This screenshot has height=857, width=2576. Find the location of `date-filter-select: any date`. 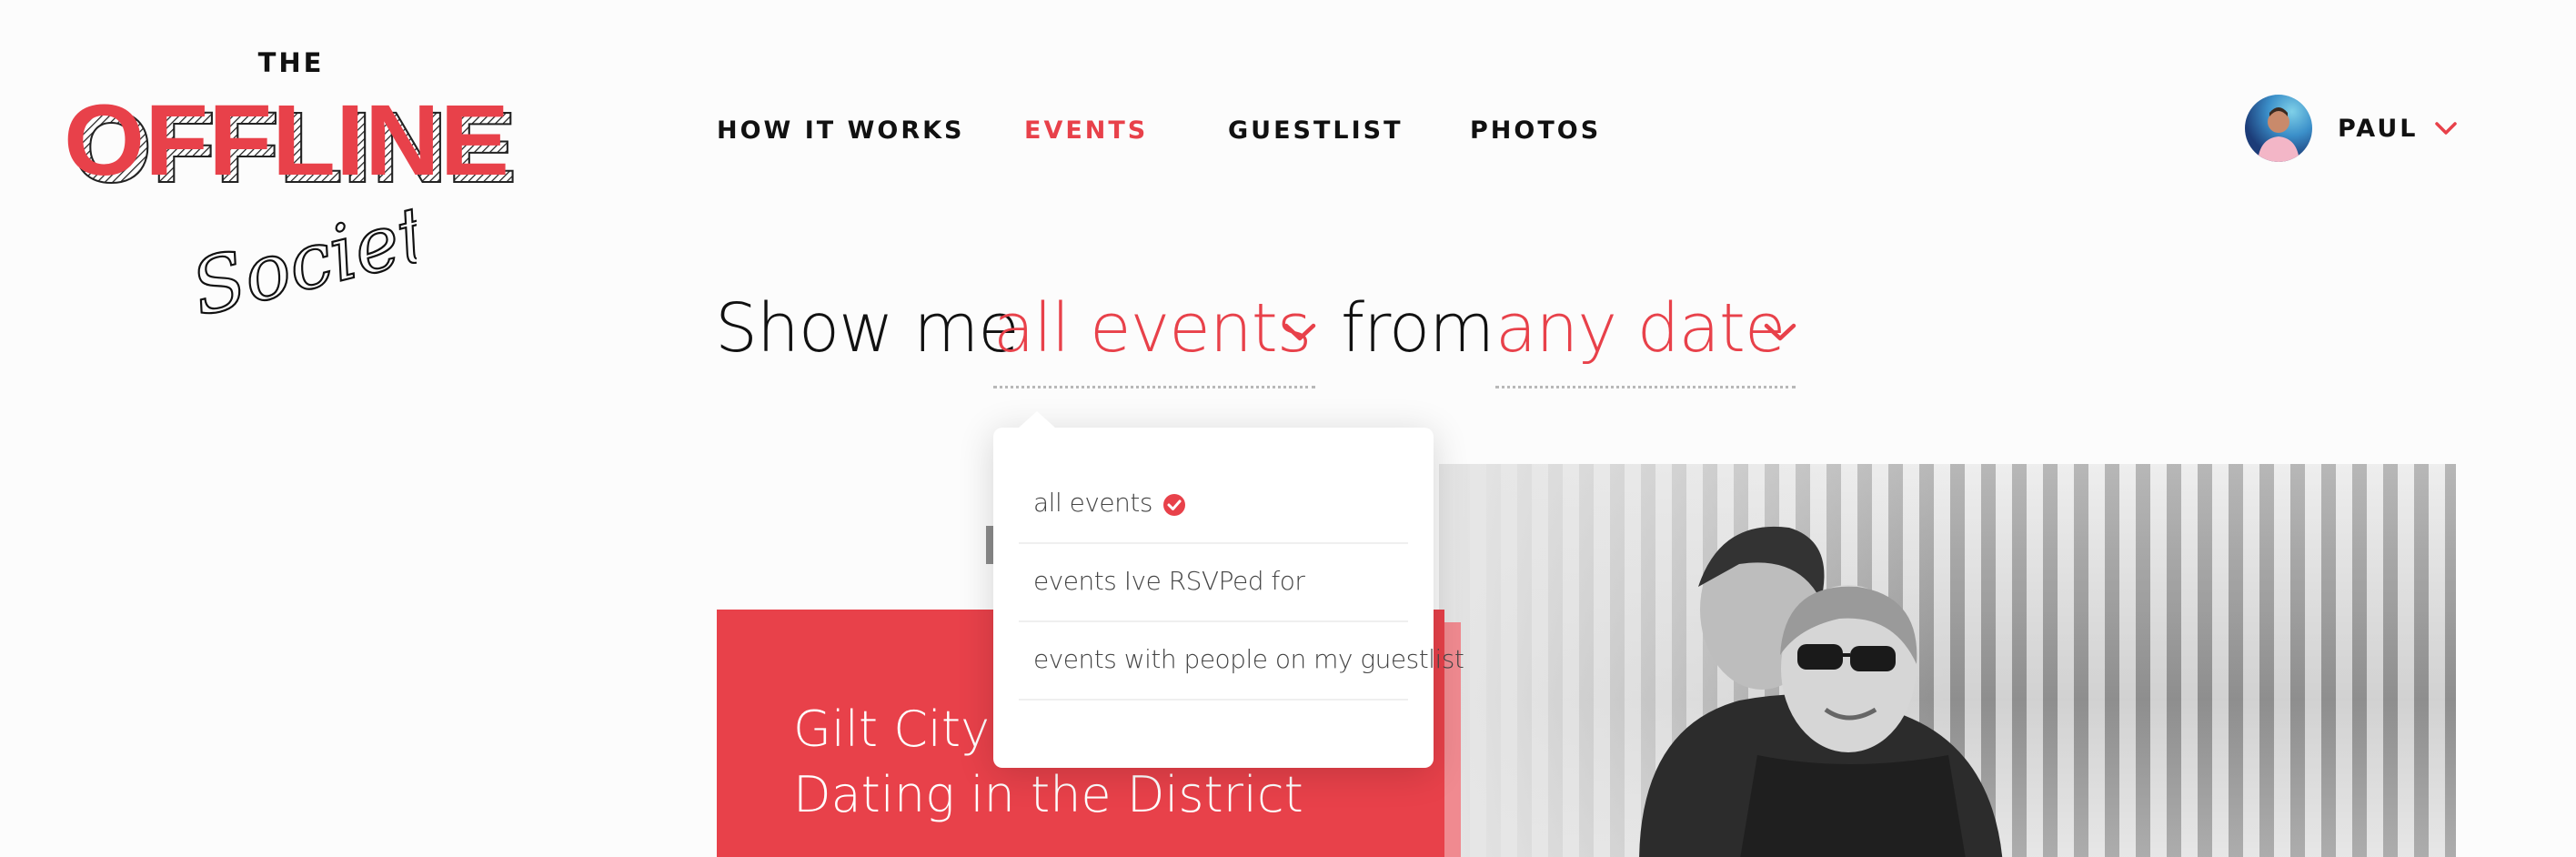

date-filter-select: any date is located at coordinates (1645, 338).